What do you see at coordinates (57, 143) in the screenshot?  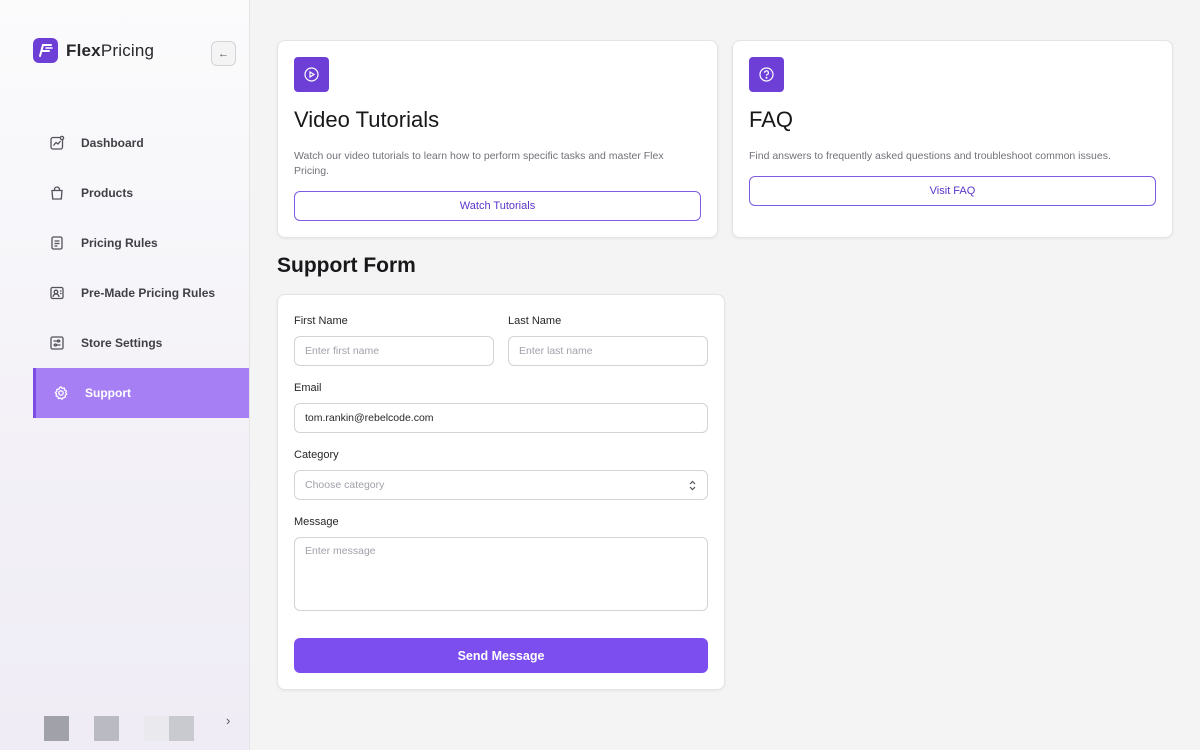 I see `chart-icon` at bounding box center [57, 143].